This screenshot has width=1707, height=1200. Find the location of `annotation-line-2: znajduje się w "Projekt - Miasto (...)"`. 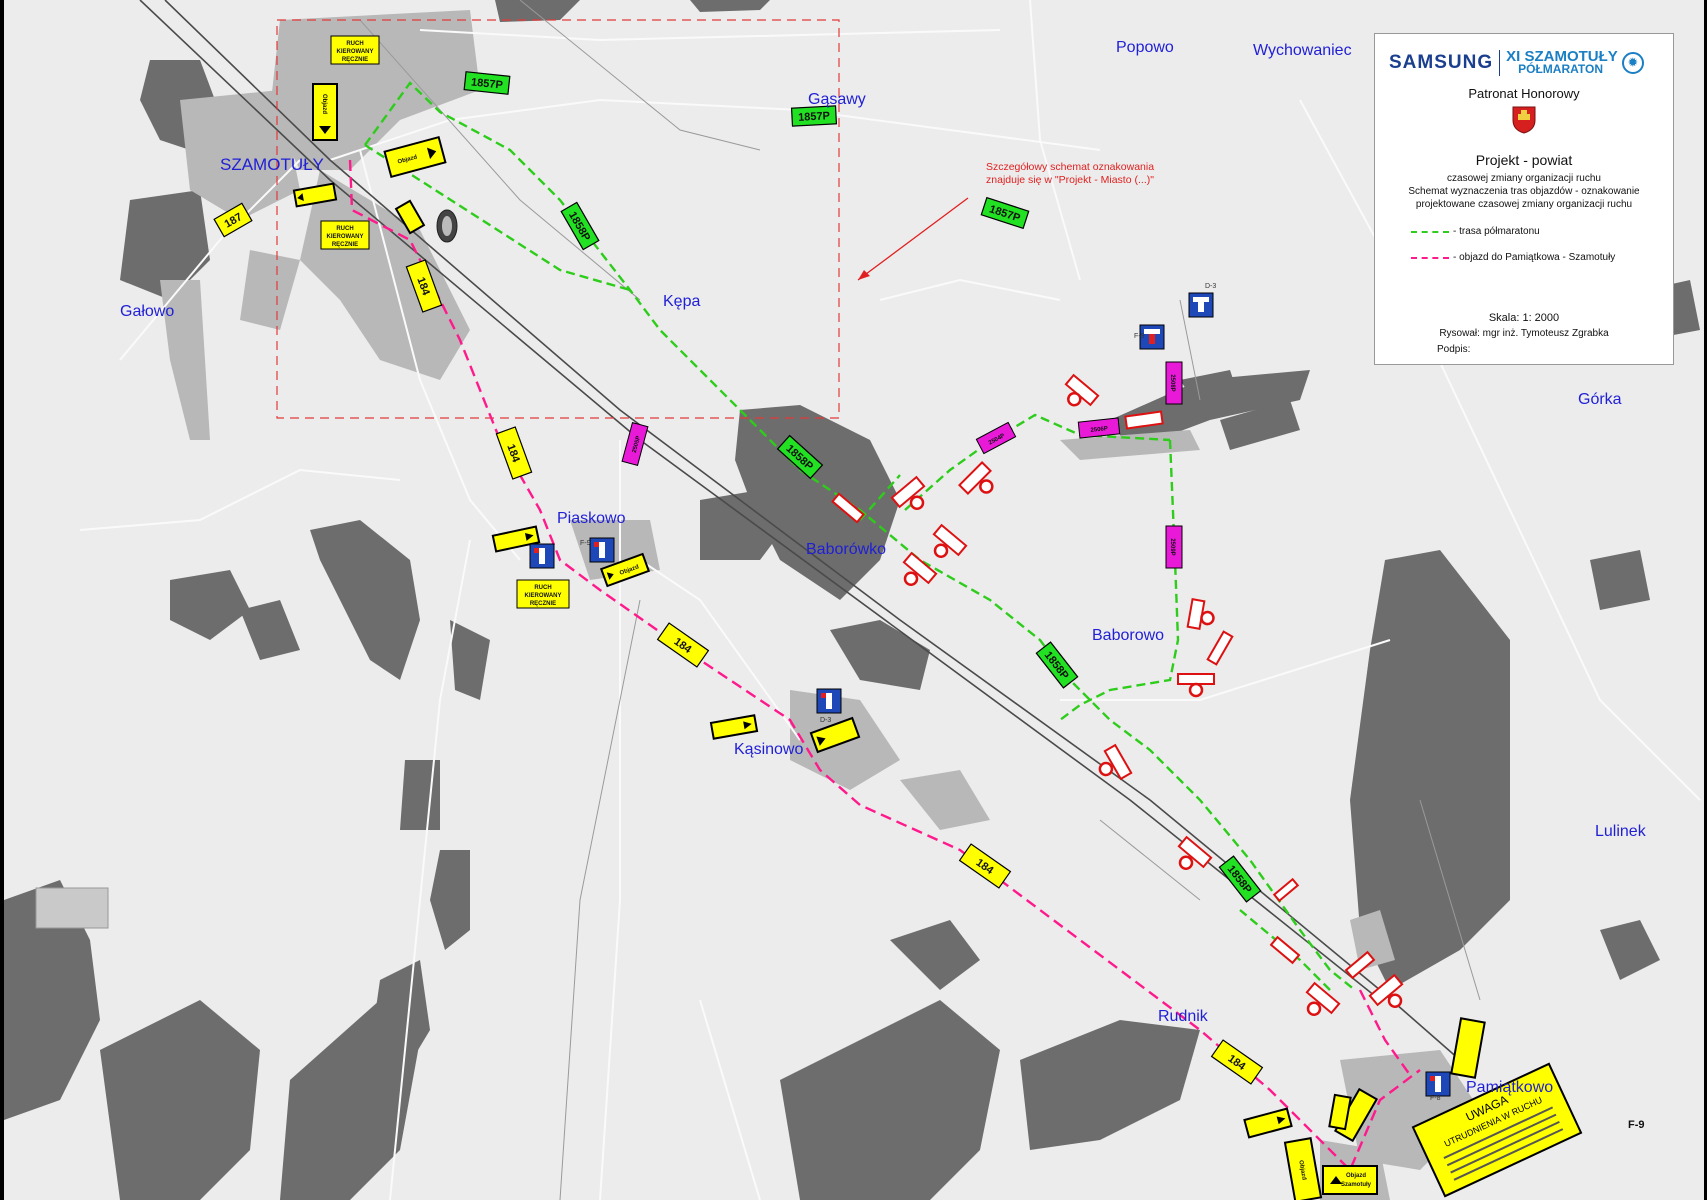

annotation-line-2: znajduje się w "Projekt - Miasto (...)" is located at coordinates (1070, 180).